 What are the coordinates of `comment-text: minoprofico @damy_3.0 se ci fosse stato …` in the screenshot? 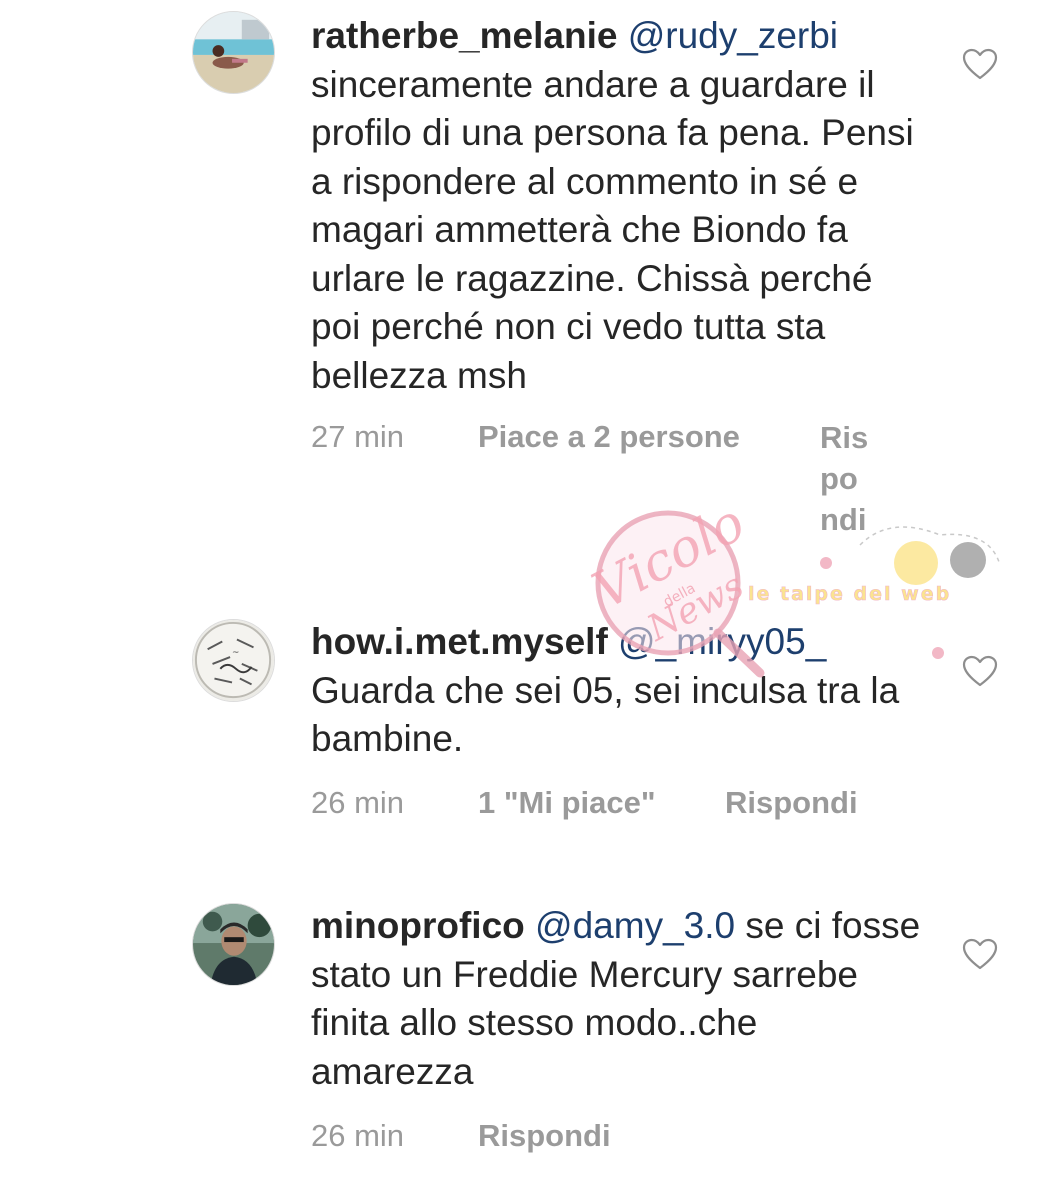 It's located at (616, 999).